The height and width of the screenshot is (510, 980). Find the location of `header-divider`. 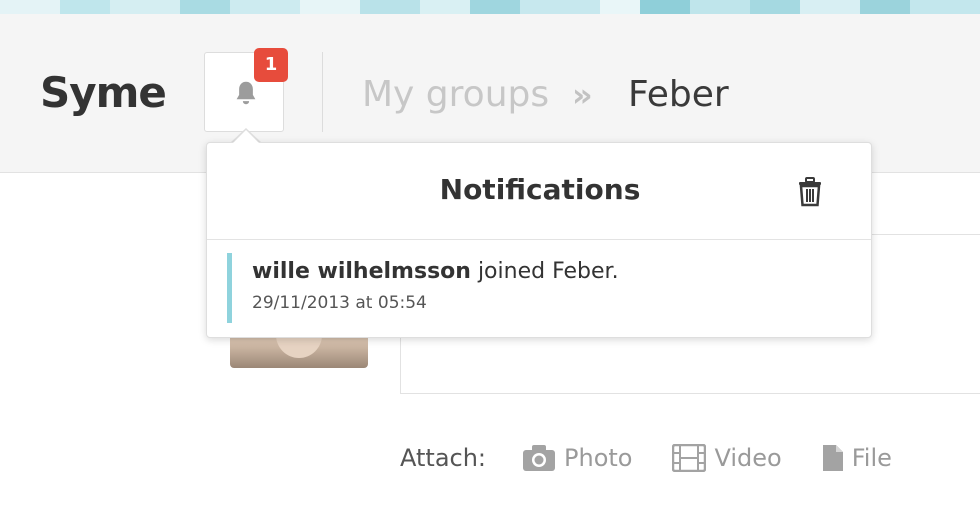

header-divider is located at coordinates (322, 92).